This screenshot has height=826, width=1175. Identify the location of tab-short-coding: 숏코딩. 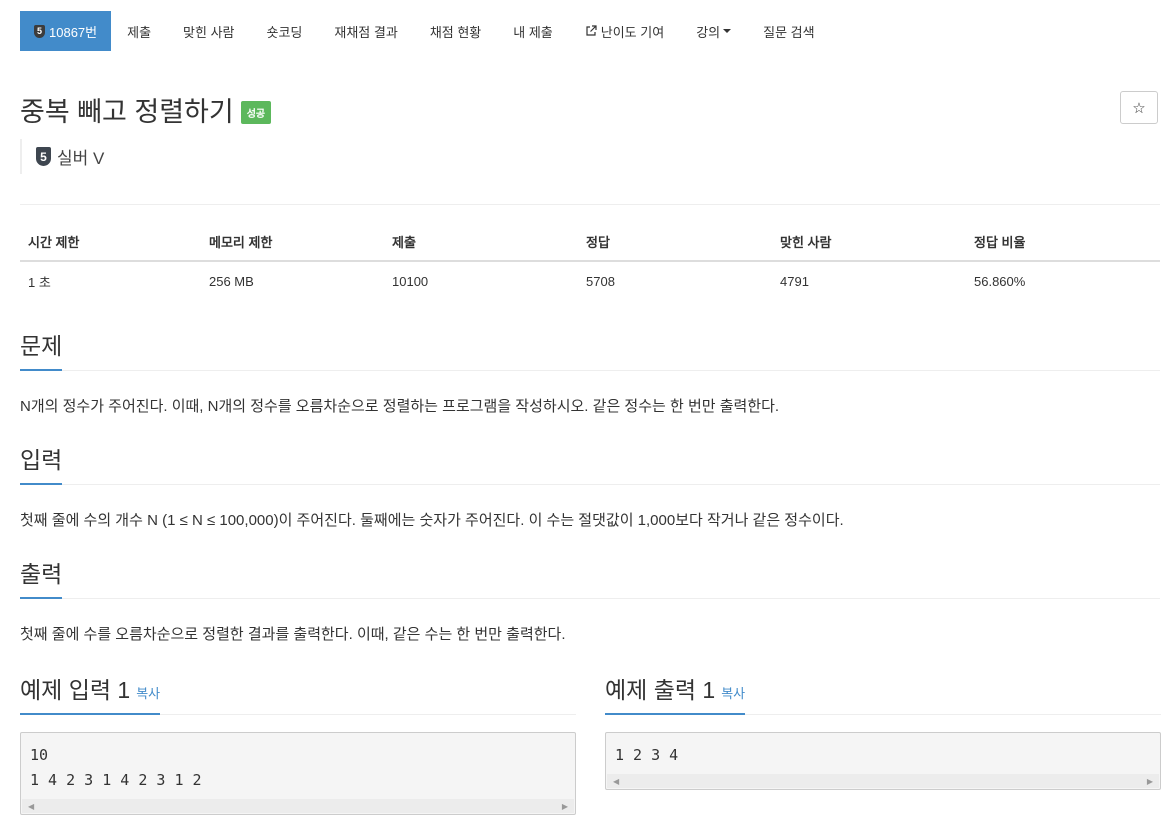
(285, 31).